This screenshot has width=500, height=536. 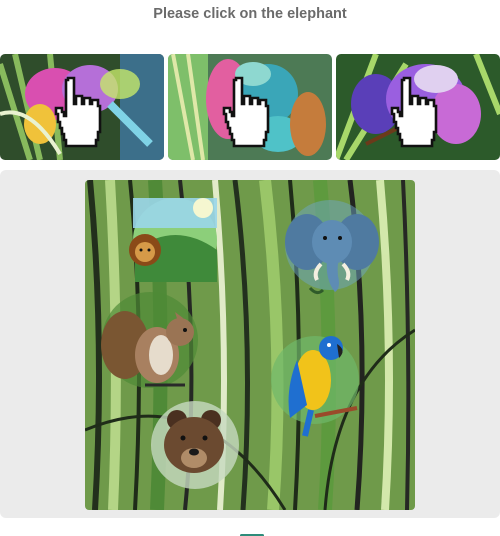 What do you see at coordinates (250, 14) in the screenshot?
I see `challenge-prompt: Please click on the elephant` at bounding box center [250, 14].